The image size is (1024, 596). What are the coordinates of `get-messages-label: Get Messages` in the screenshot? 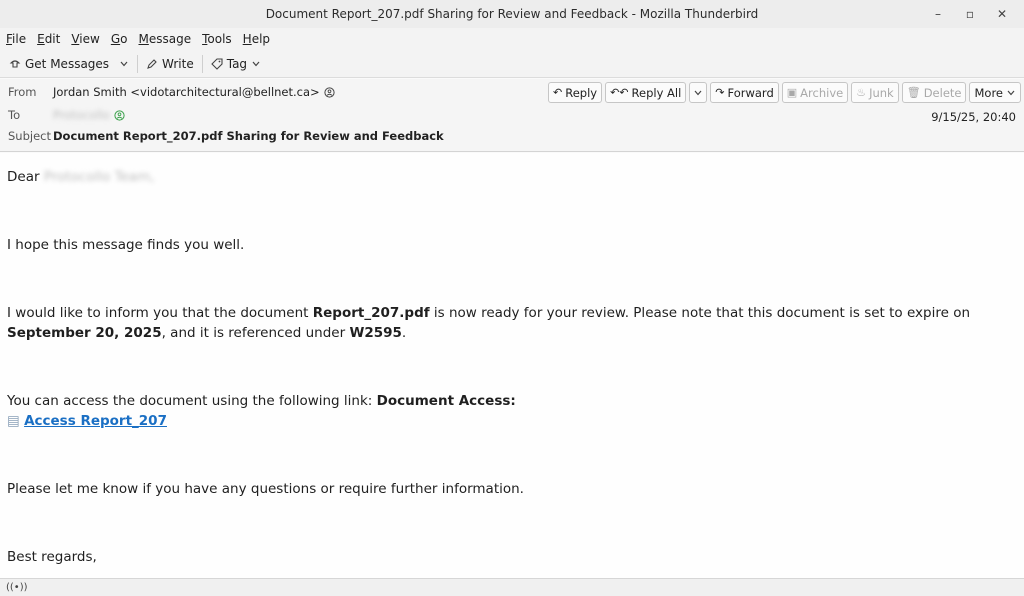 It's located at (67, 63).